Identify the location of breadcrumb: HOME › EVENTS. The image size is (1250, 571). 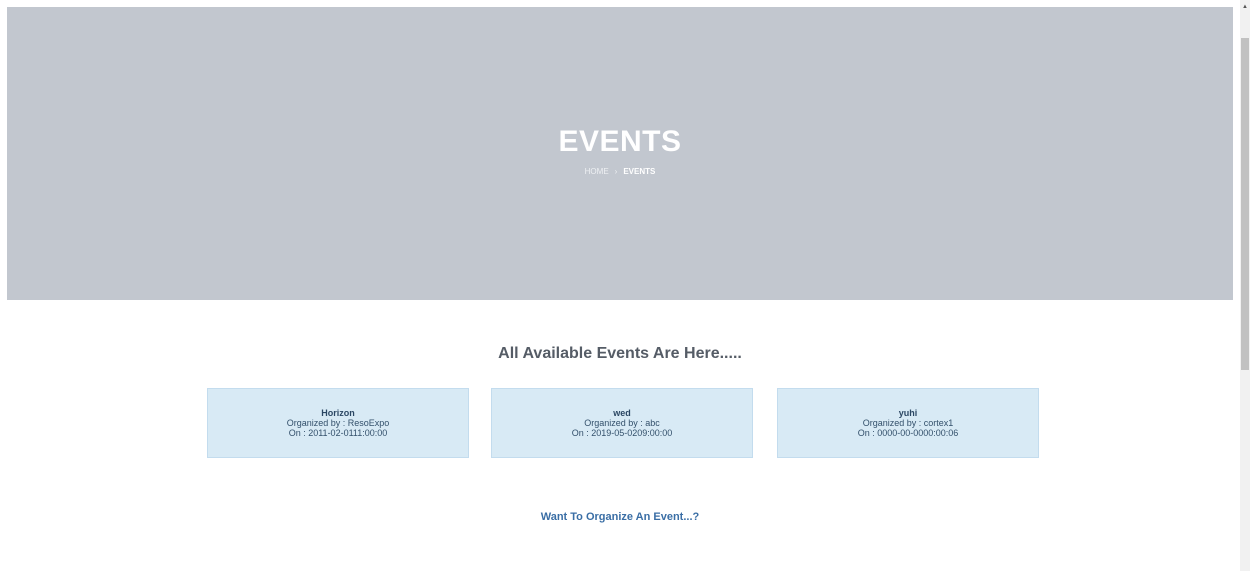
(620, 171).